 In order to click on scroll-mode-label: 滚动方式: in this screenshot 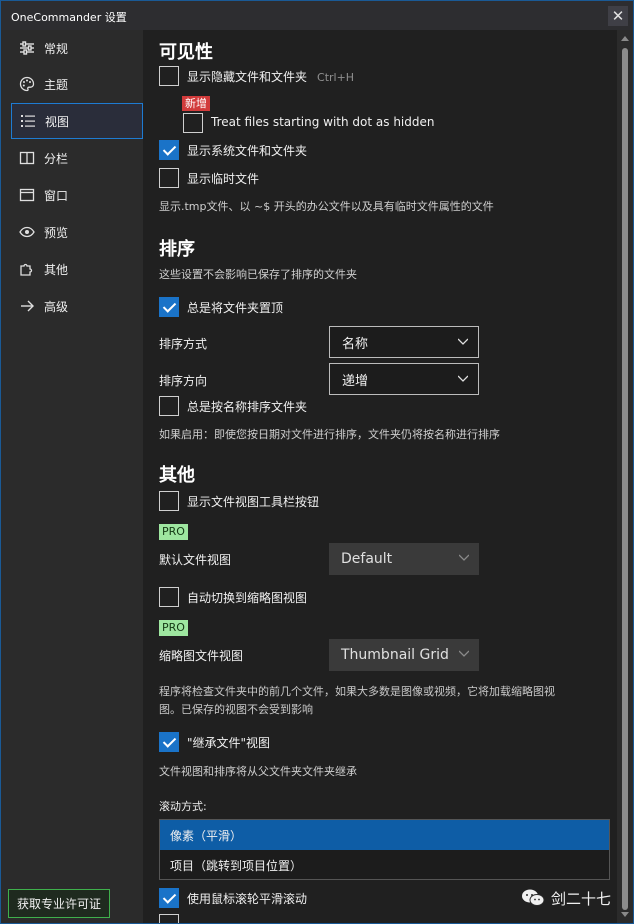, I will do `click(183, 806)`.